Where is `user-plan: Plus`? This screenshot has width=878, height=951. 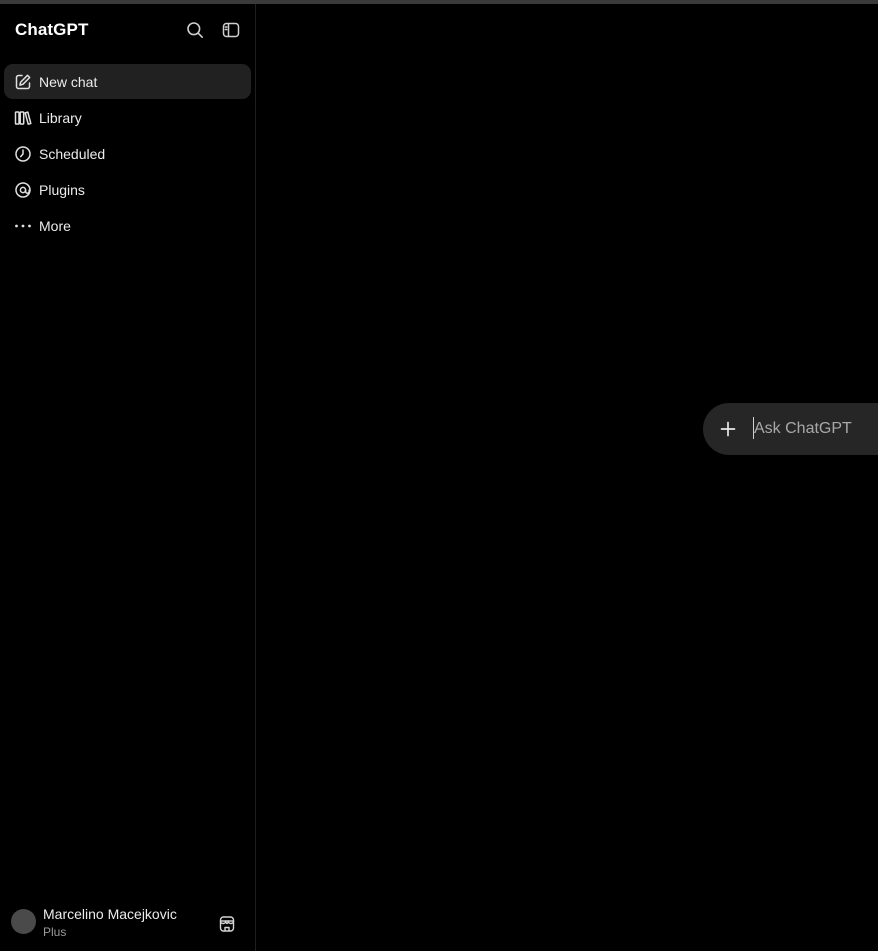 user-plan: Plus is located at coordinates (55, 932).